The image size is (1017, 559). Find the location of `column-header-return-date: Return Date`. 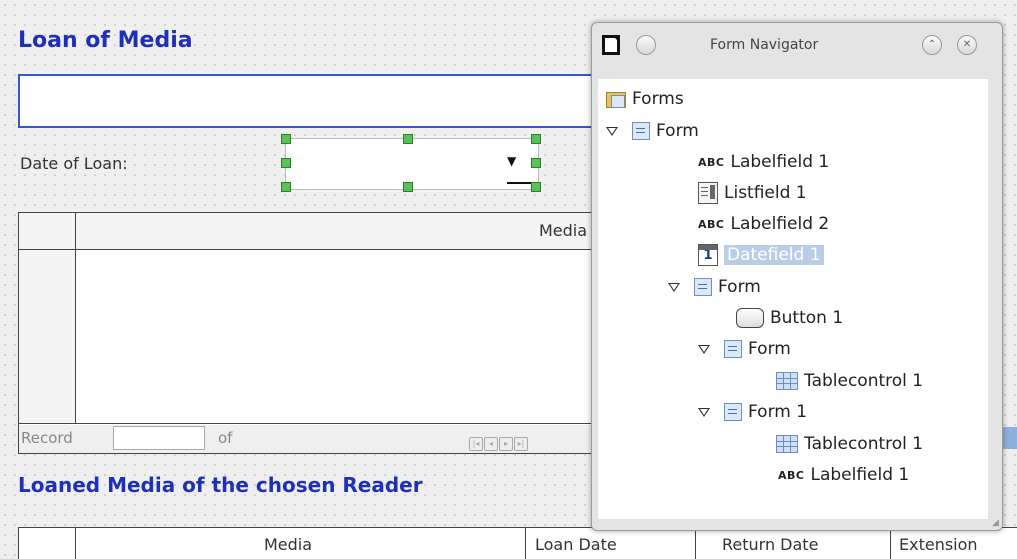

column-header-return-date: Return Date is located at coordinates (770, 544).